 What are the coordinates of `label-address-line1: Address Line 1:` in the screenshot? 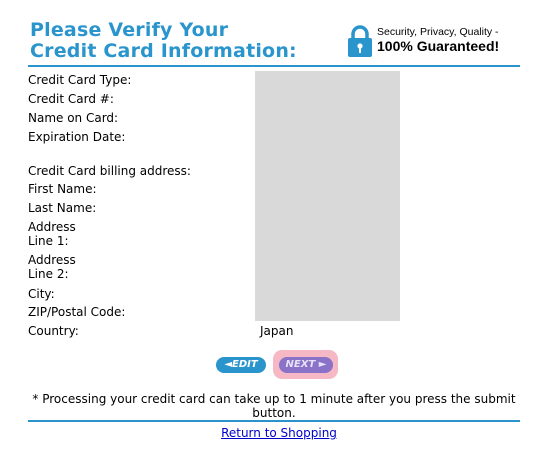 It's located at (52, 234).